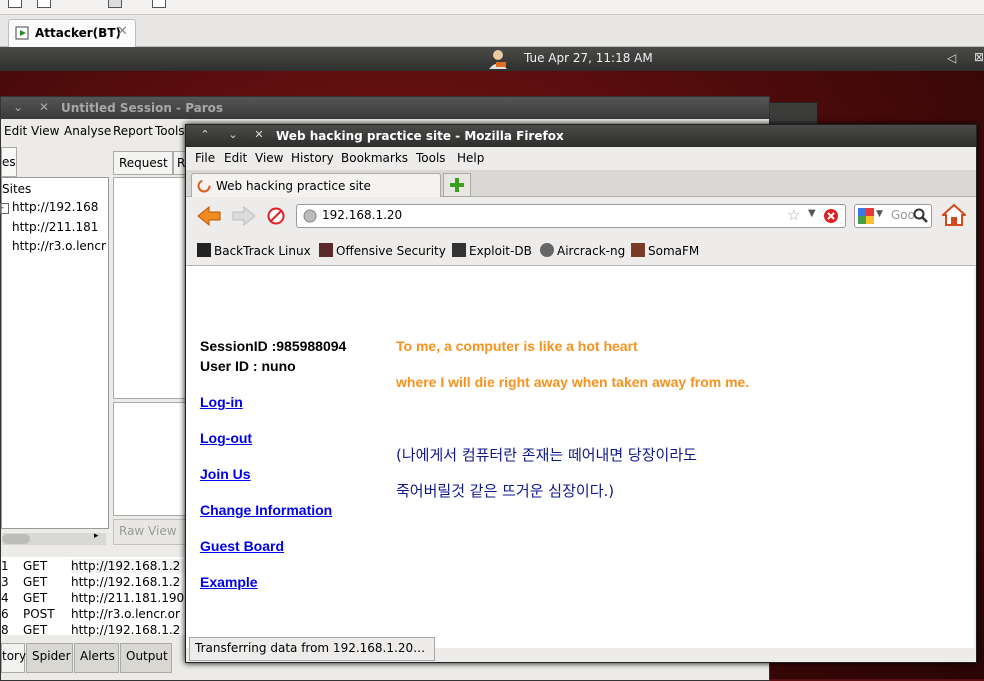 The width and height of the screenshot is (984, 681). Describe the element at coordinates (244, 216) in the screenshot. I see `forward-icon` at that location.